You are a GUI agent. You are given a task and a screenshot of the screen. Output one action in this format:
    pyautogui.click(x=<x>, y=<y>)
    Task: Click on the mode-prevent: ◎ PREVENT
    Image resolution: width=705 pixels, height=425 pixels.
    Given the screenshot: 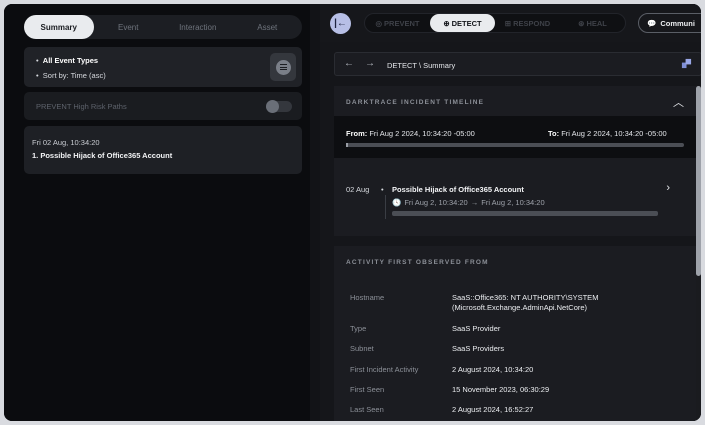 What is the action you would take?
    pyautogui.click(x=397, y=23)
    